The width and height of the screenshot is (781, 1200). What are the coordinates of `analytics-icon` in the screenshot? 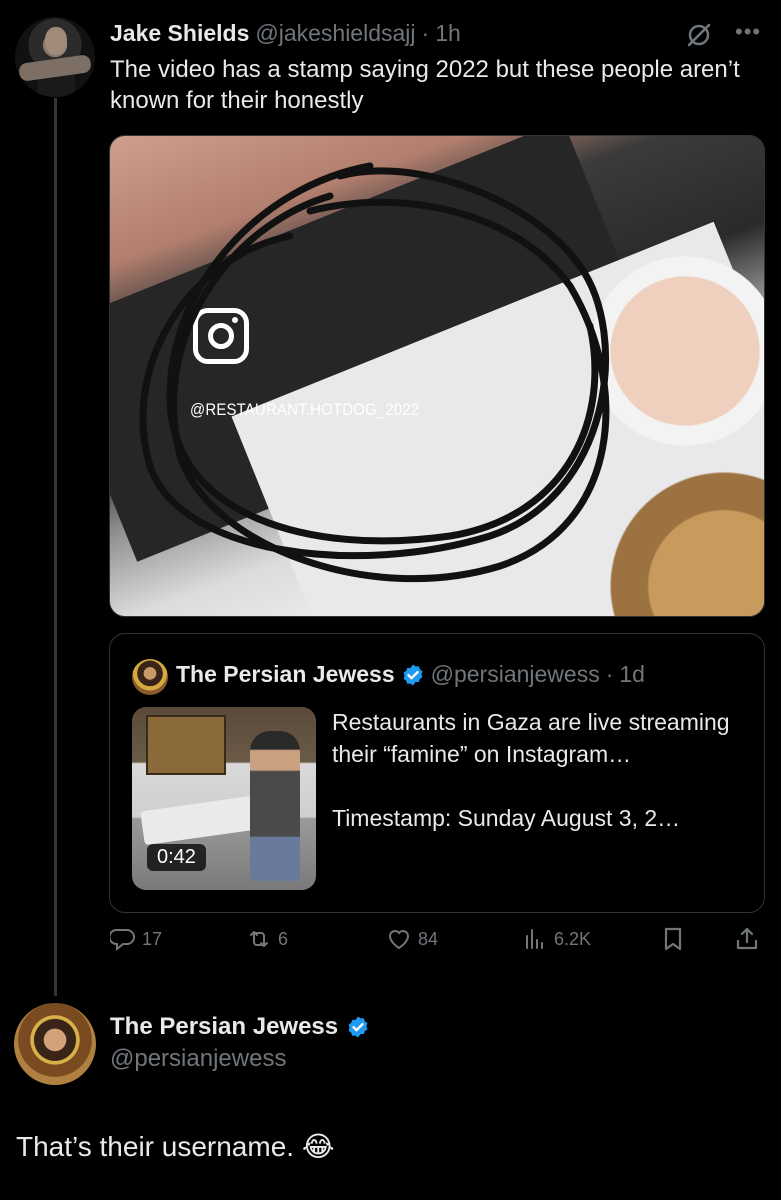 It's located at (534, 939).